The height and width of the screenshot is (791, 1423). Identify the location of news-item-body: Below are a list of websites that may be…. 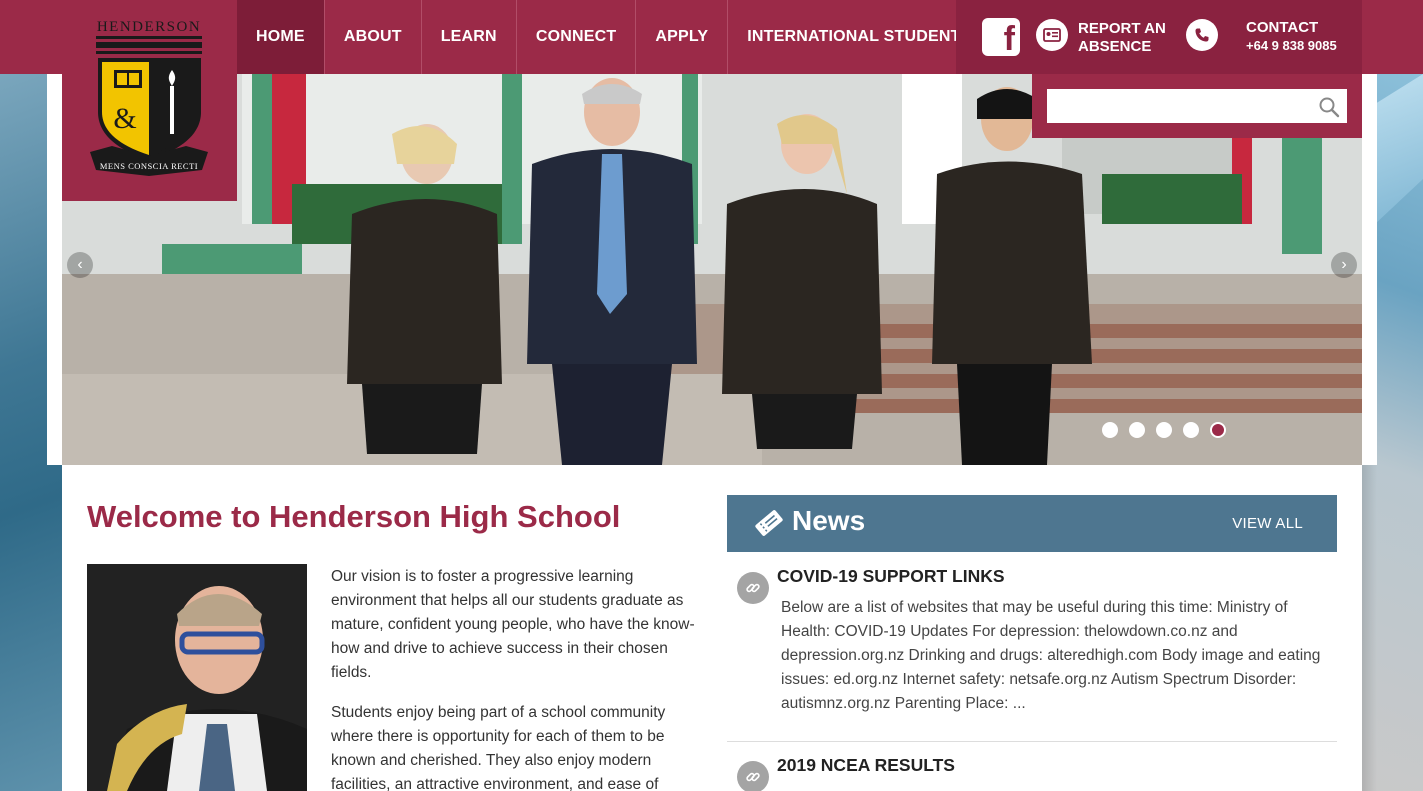
(1051, 655).